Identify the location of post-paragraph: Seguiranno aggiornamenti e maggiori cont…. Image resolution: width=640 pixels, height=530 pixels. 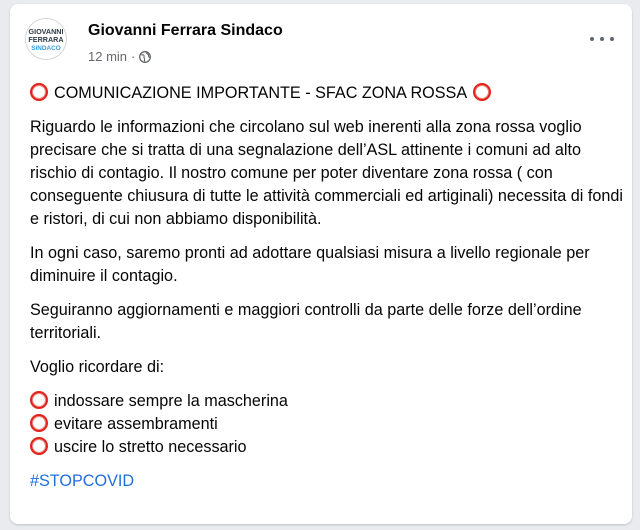
(306, 321).